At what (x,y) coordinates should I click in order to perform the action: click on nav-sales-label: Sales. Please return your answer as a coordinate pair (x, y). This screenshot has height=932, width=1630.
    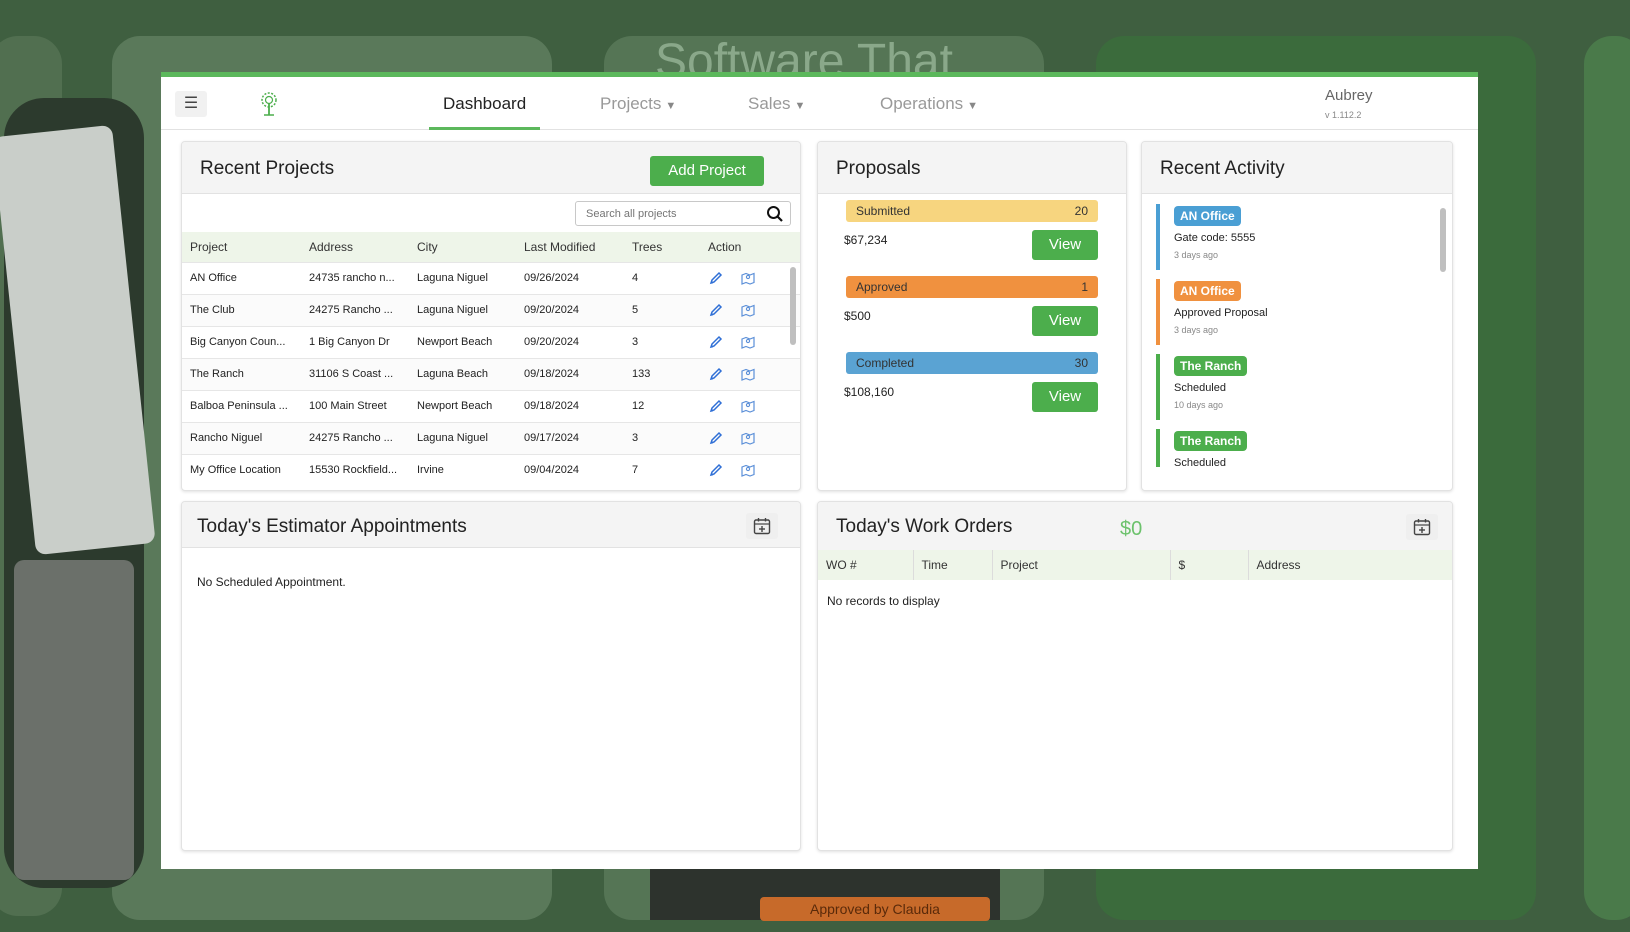
    Looking at the image, I should click on (769, 103).